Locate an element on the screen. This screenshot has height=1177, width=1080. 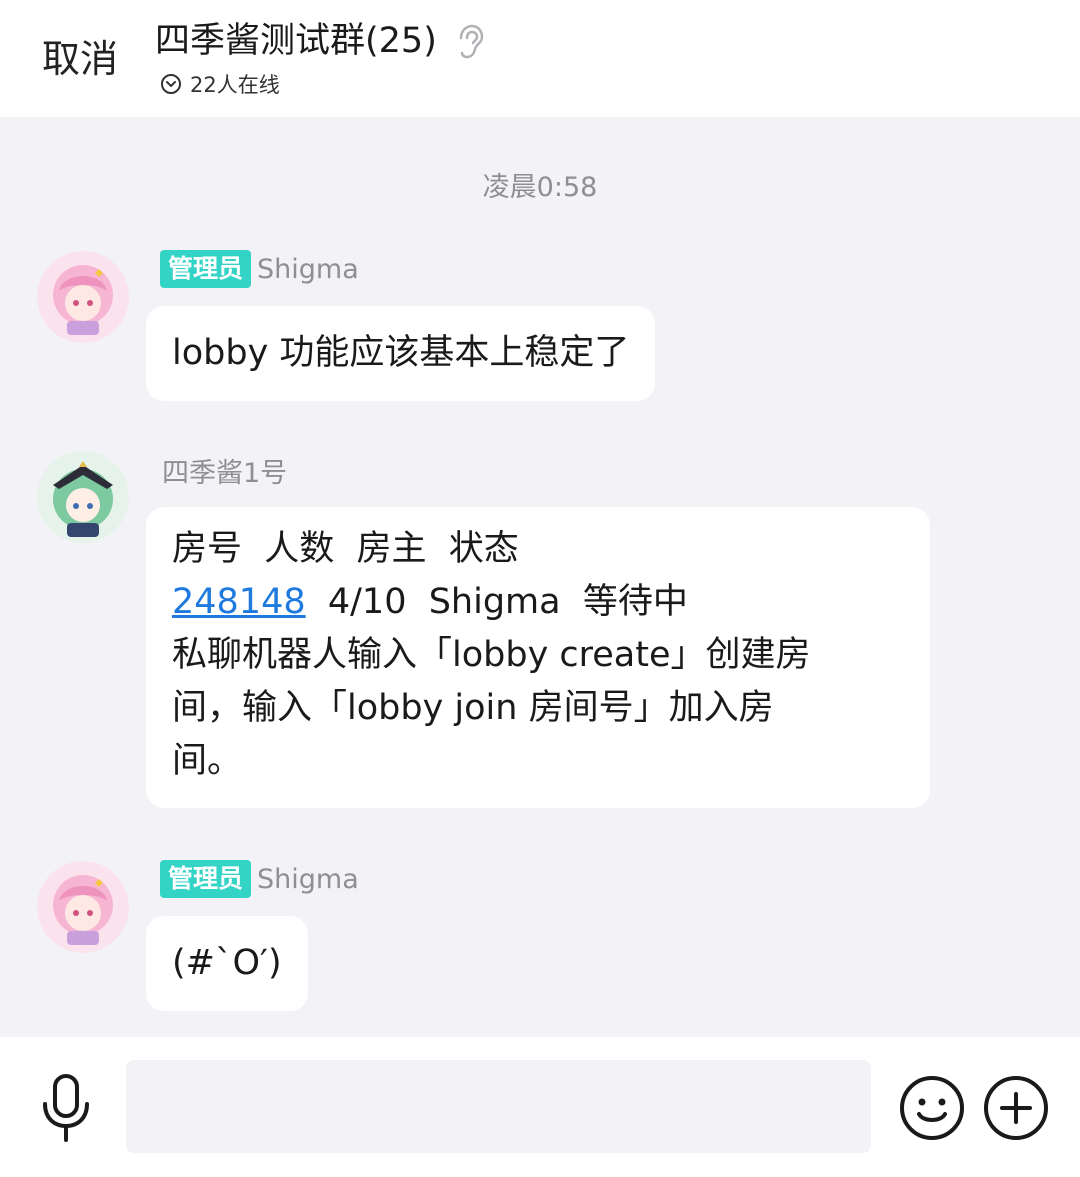
chat-header: 取消 四季酱测试群(25) 22人在线 is located at coordinates (540, 58).